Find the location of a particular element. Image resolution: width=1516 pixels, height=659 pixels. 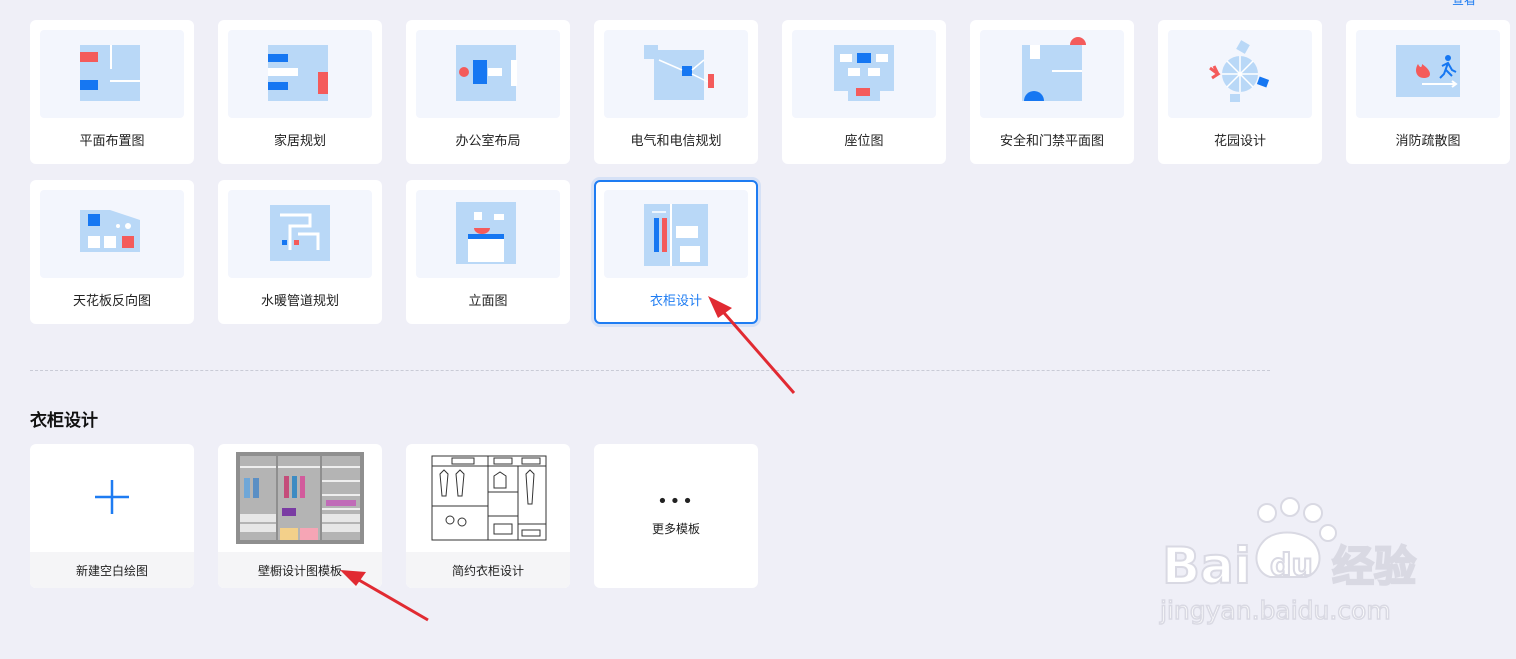

category-label: 座位图 is located at coordinates (864, 141).